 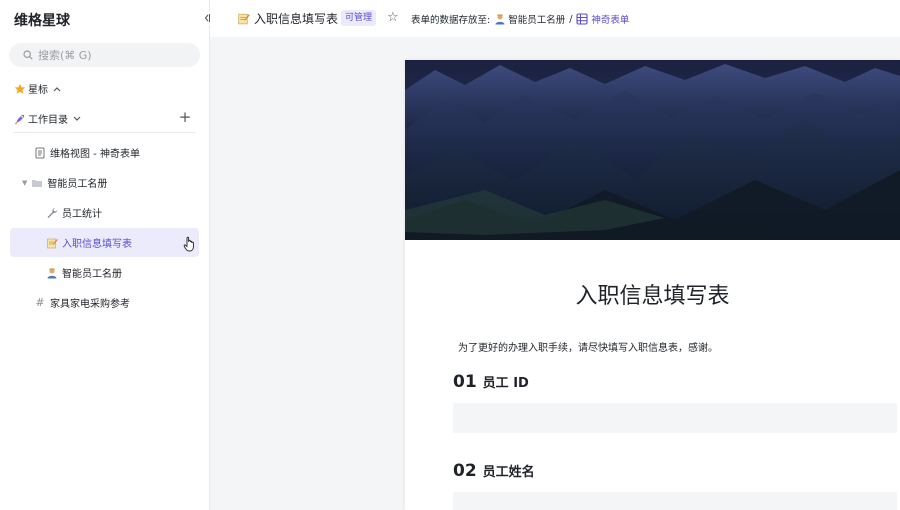 What do you see at coordinates (675, 418) in the screenshot?
I see `employee-id-input` at bounding box center [675, 418].